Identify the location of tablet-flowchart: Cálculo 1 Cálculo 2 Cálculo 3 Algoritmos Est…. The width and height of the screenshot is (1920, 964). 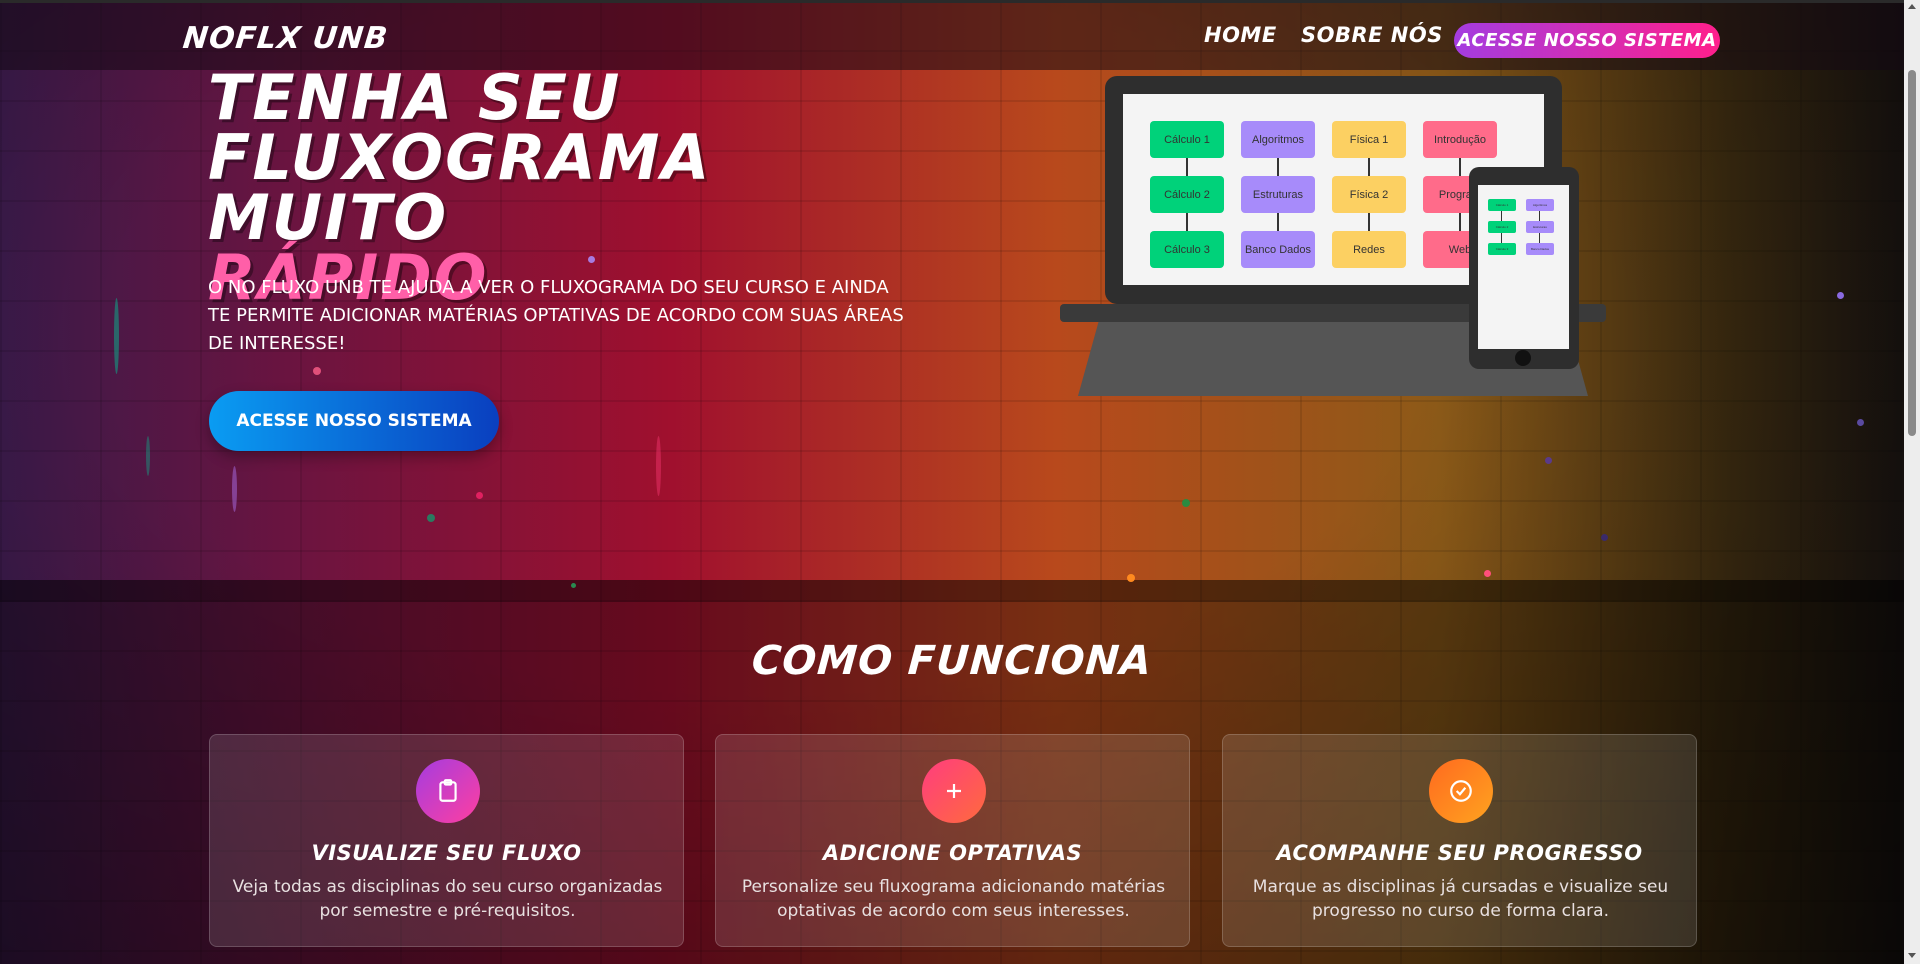
(1523, 267).